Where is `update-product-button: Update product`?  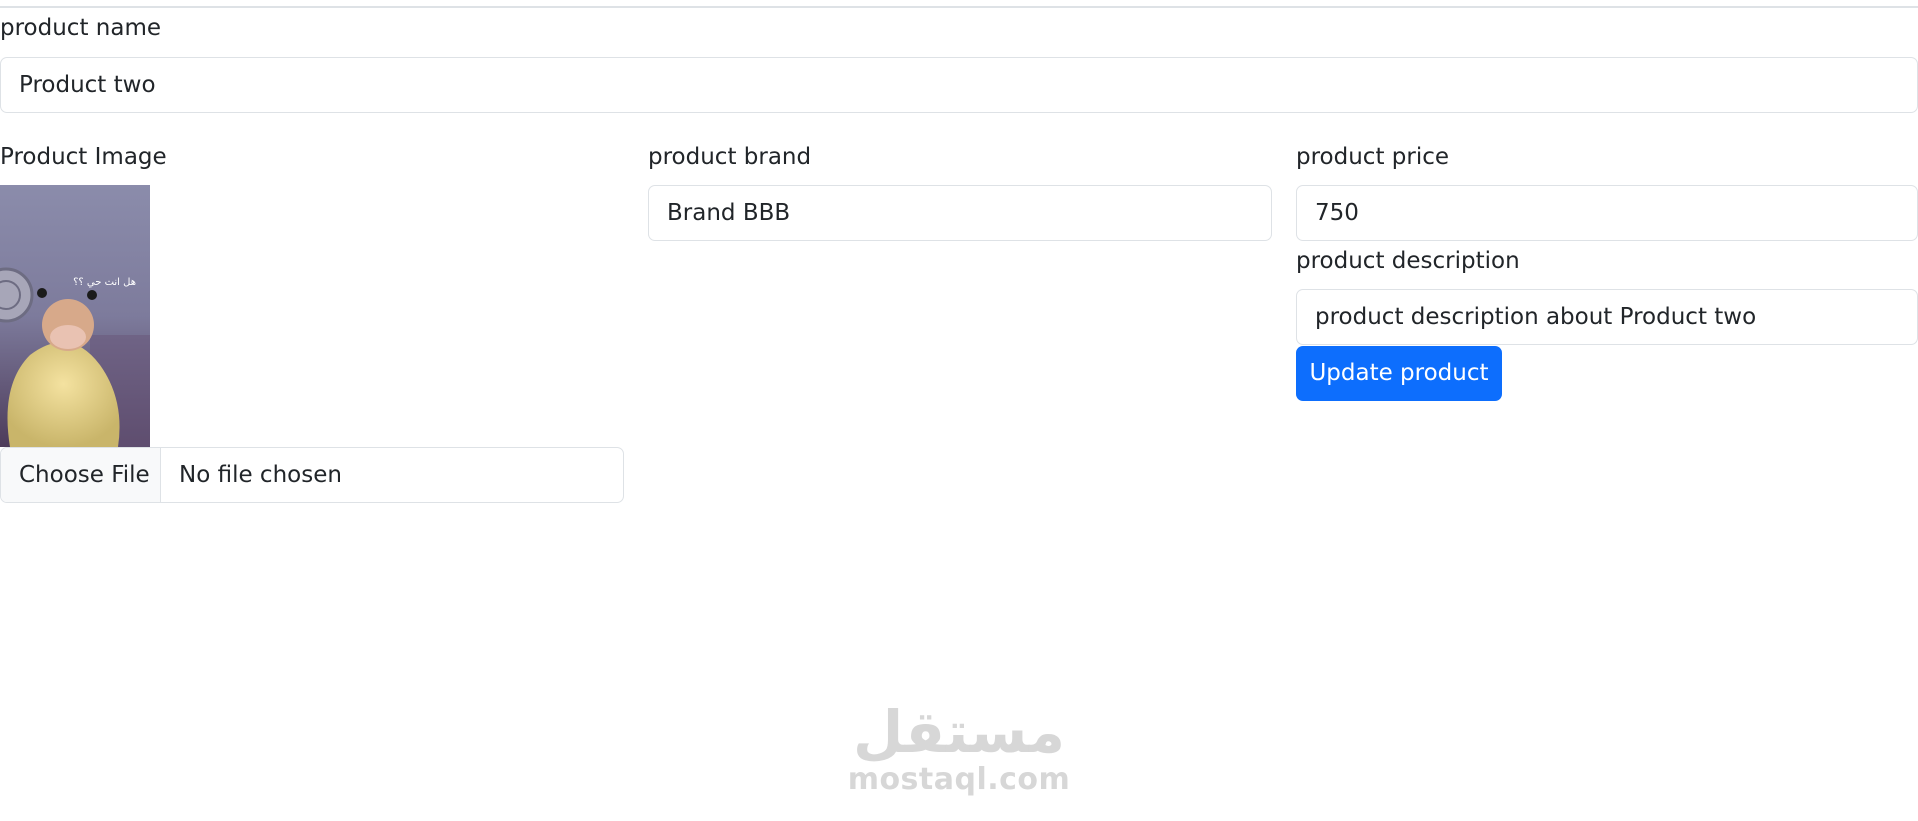
update-product-button: Update product is located at coordinates (1399, 373).